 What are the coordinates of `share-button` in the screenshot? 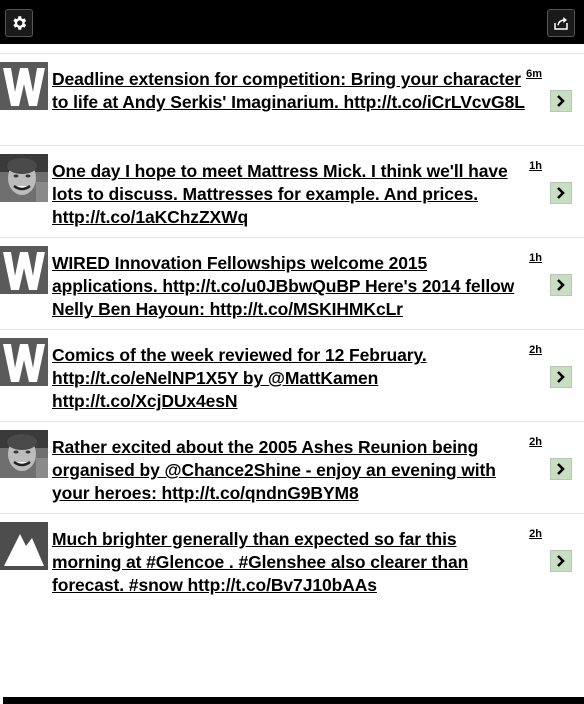 It's located at (561, 23).